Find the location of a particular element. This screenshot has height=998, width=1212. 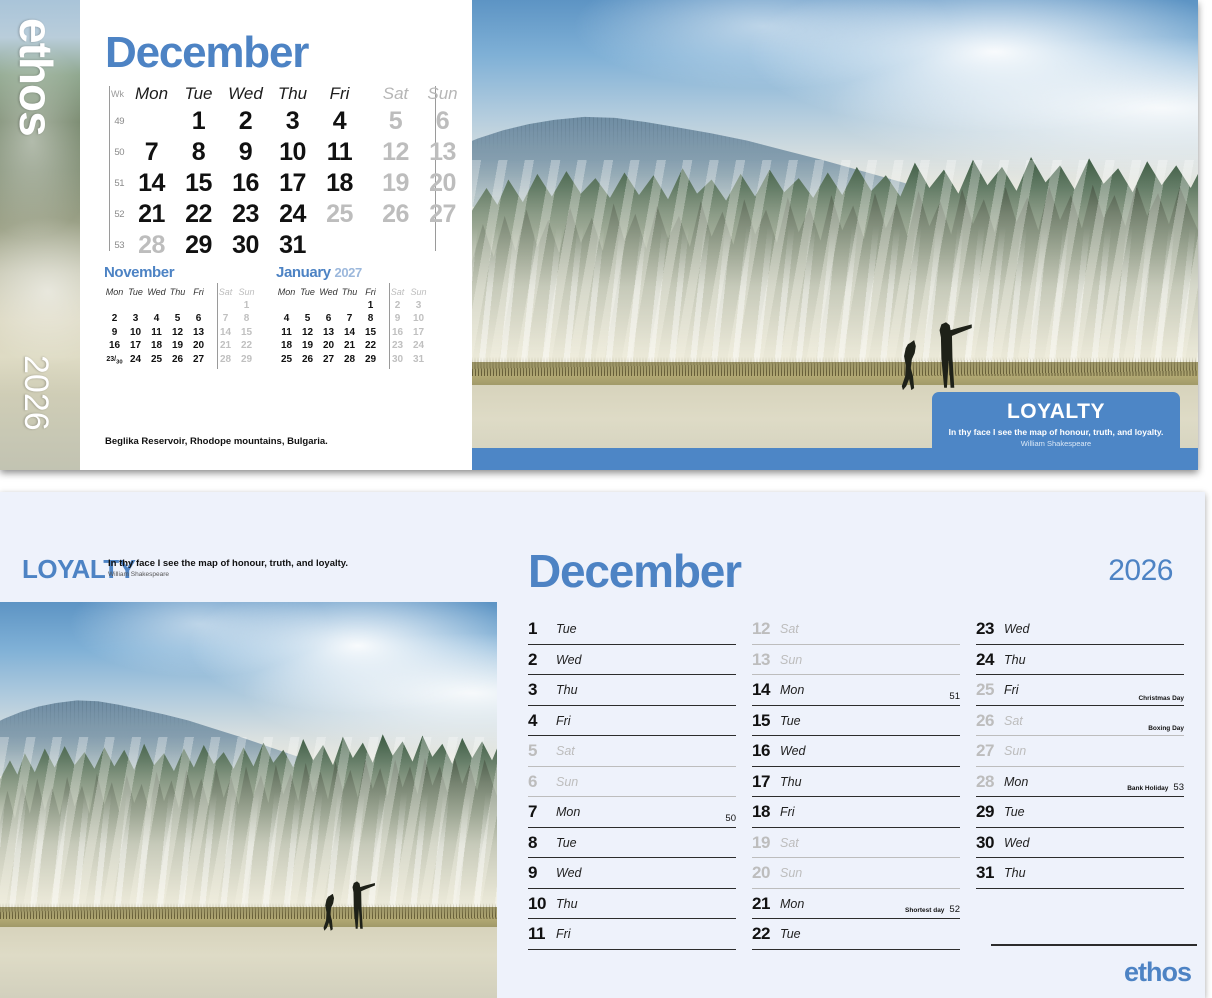

day-row: 23 Wed is located at coordinates (1080, 629).